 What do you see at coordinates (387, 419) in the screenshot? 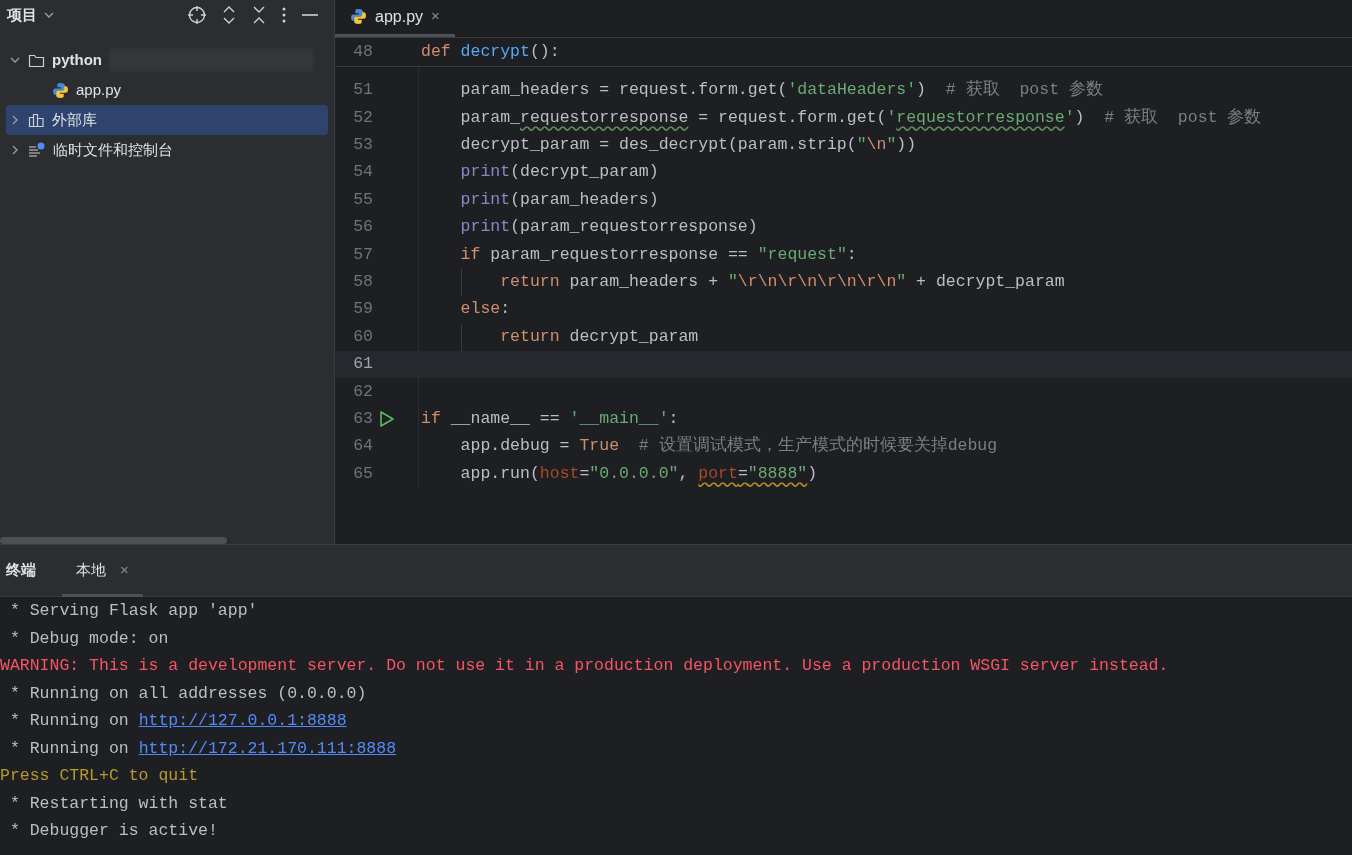
I see `run-icon` at bounding box center [387, 419].